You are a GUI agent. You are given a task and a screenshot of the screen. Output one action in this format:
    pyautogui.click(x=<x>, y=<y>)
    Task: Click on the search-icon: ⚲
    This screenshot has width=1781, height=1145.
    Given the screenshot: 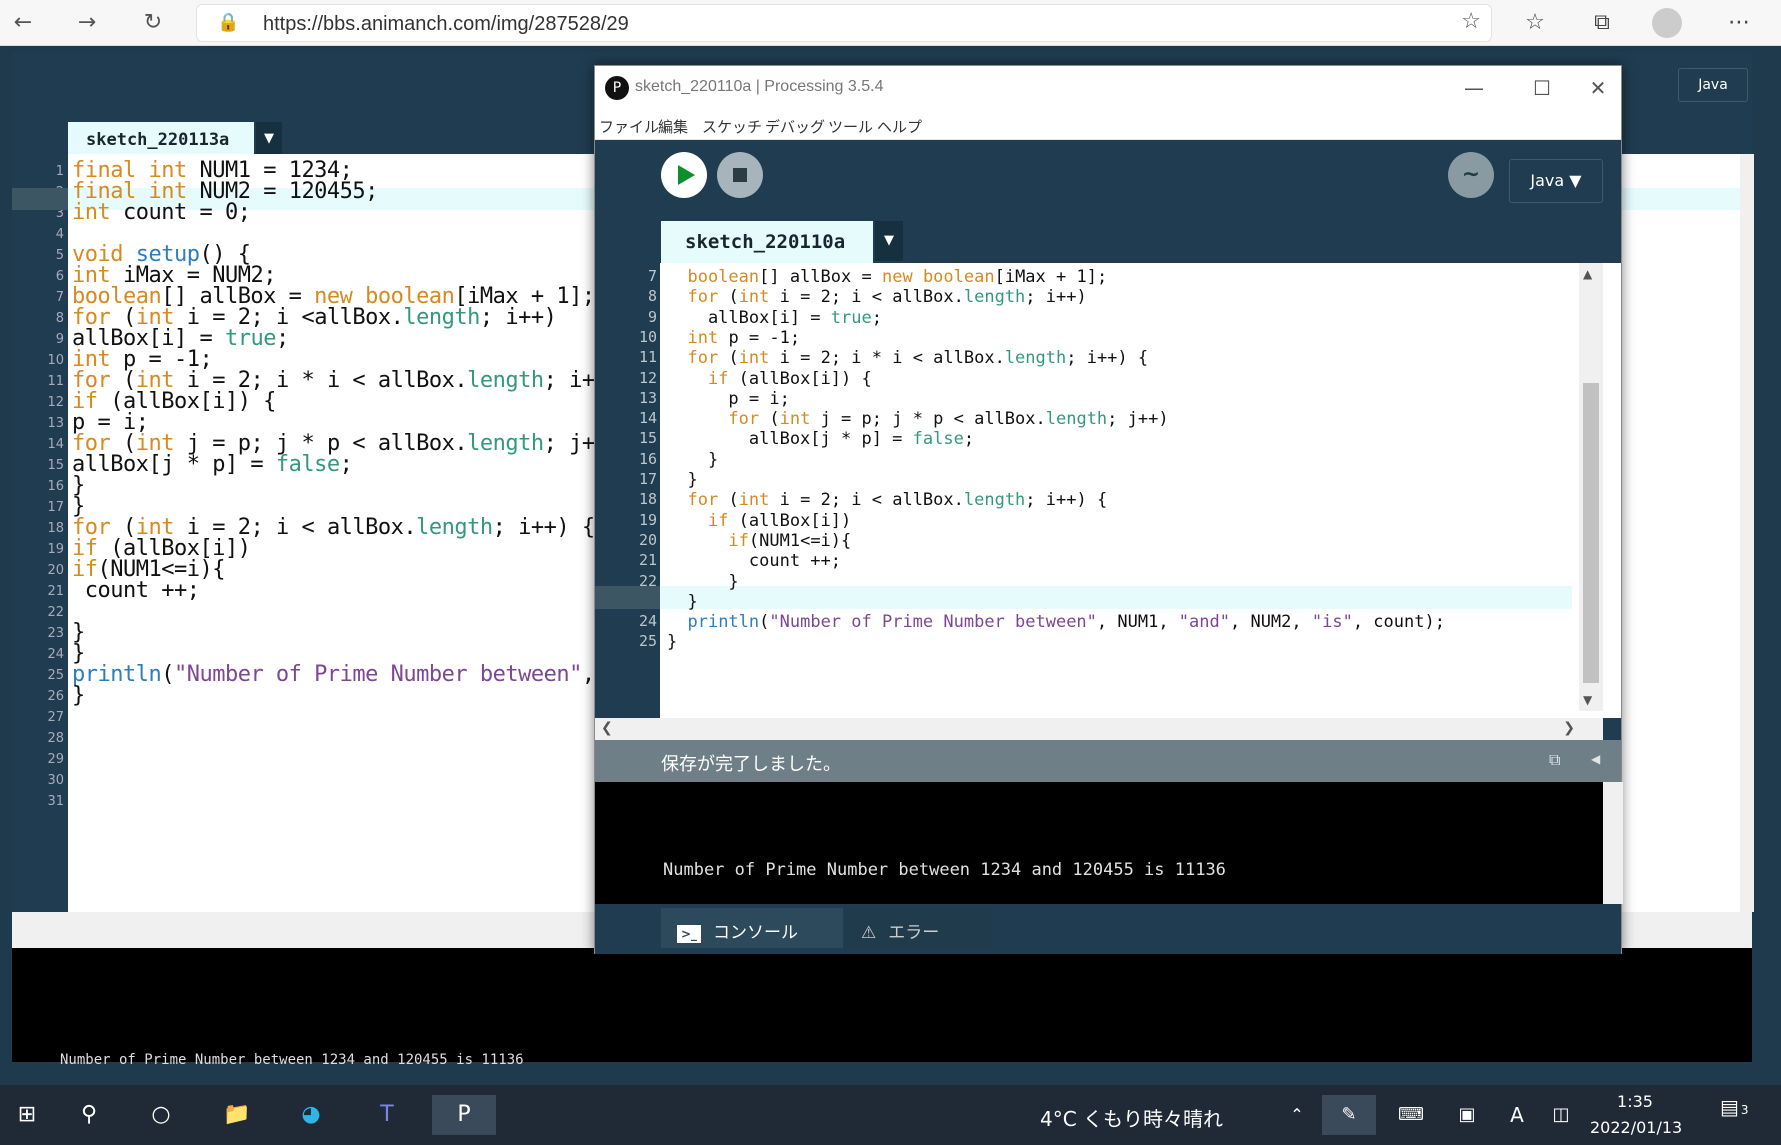 What is the action you would take?
    pyautogui.click(x=89, y=1115)
    